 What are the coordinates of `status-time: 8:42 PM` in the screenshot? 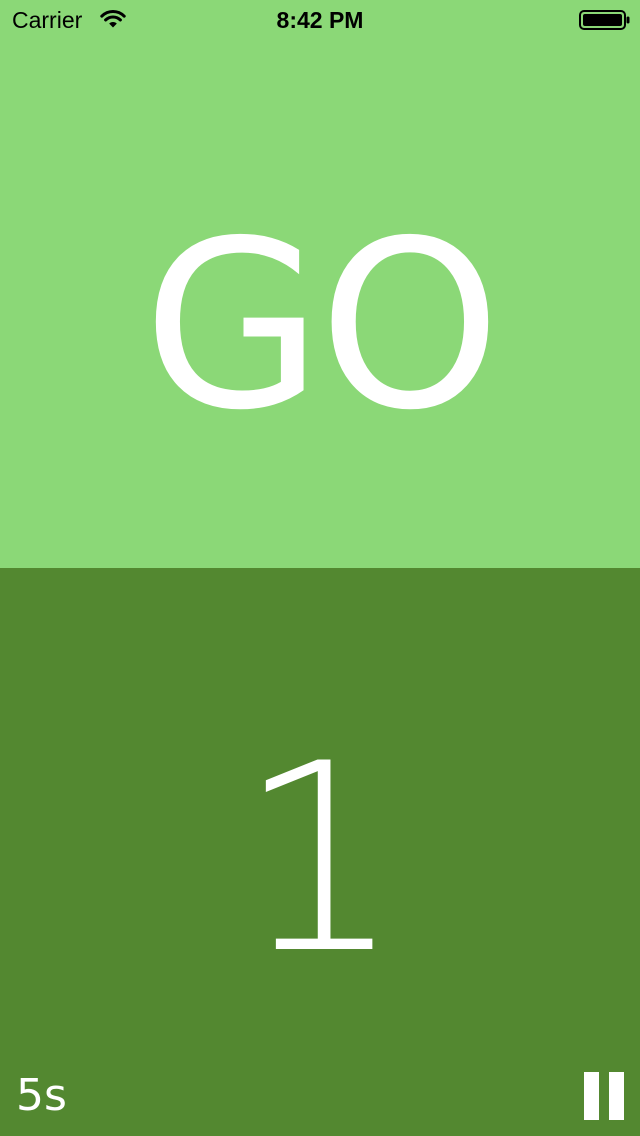 It's located at (320, 20).